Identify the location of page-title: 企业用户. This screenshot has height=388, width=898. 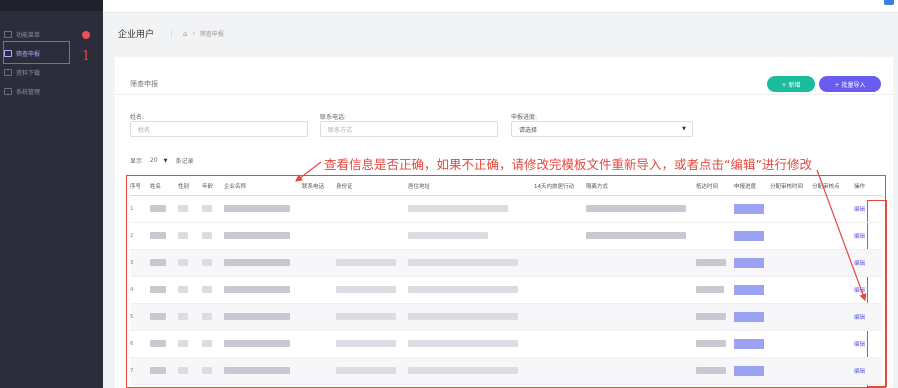
(136, 35).